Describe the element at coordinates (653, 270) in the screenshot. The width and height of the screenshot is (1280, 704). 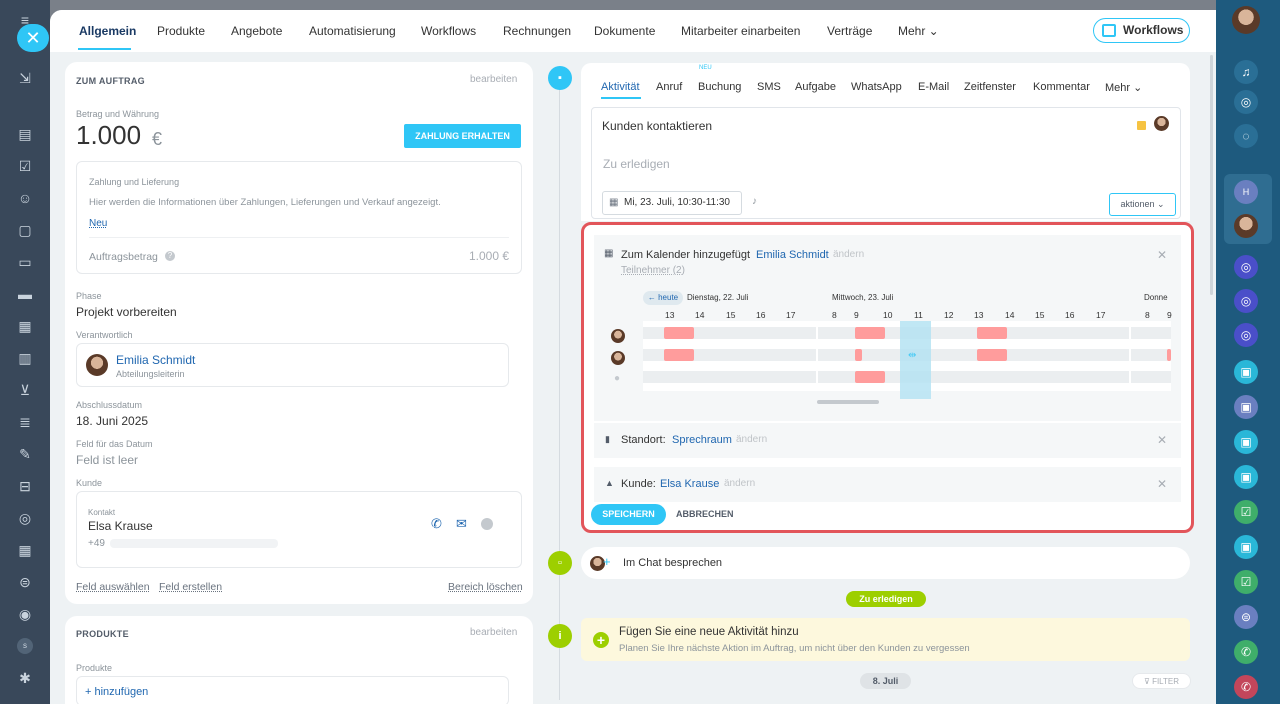
I see `participants-link: Teilnehmer (2)` at that location.